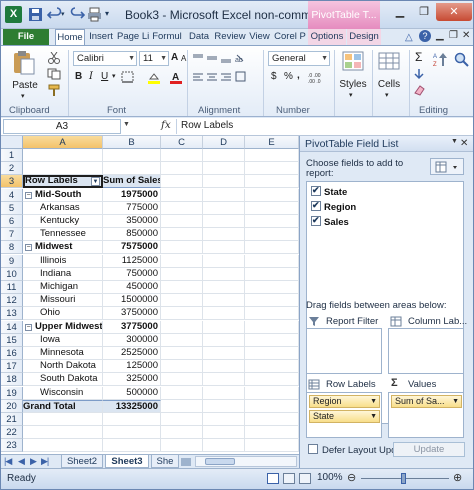  I want to click on pivot-item-label: Arkansas, so click(63, 208).